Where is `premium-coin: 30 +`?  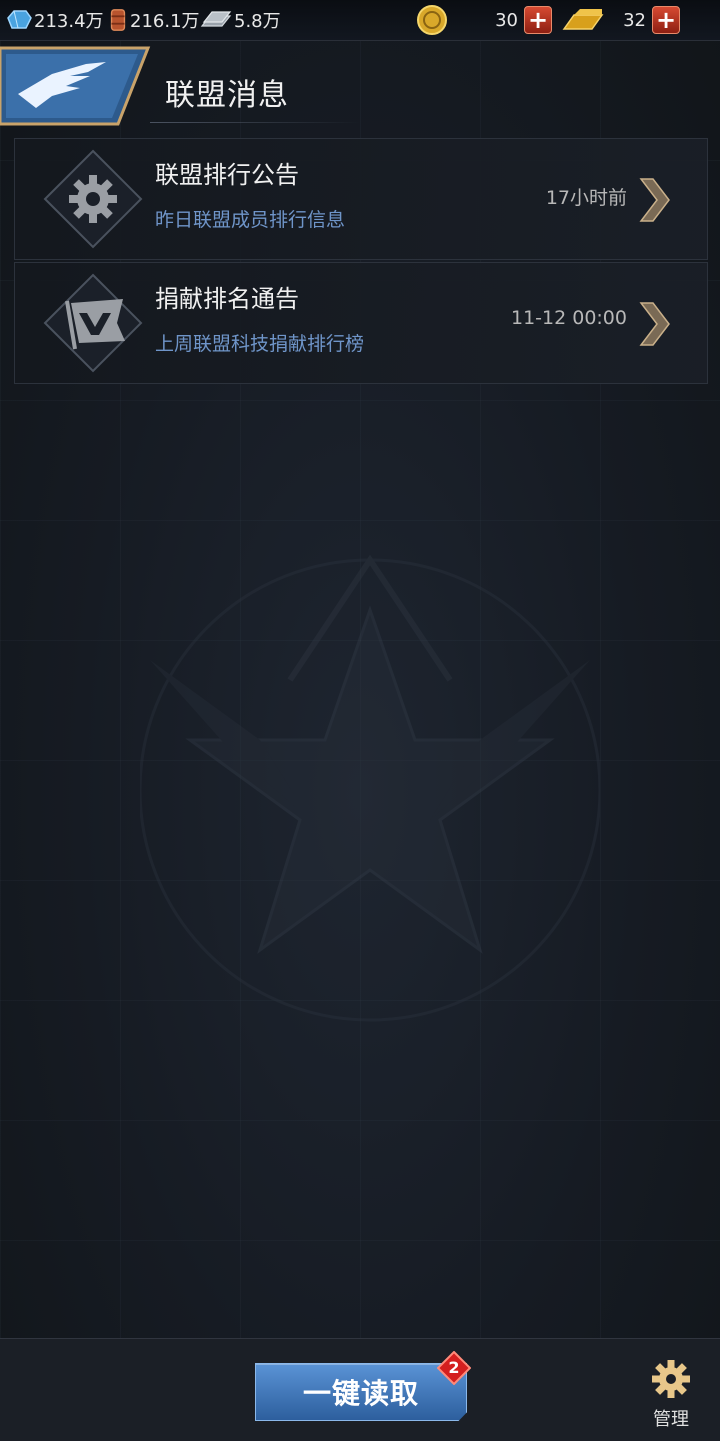
premium-coin: 30 + is located at coordinates (484, 20).